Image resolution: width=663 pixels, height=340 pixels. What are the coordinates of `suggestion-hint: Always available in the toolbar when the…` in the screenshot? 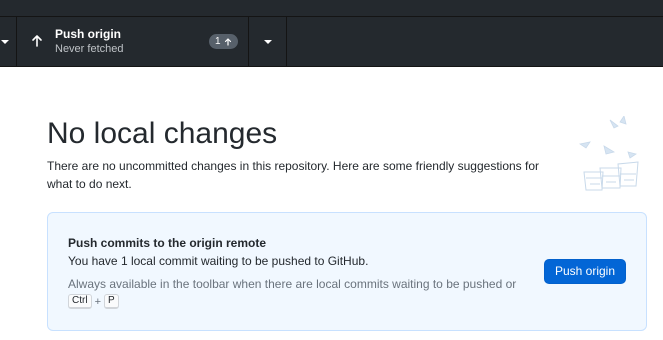 It's located at (292, 284).